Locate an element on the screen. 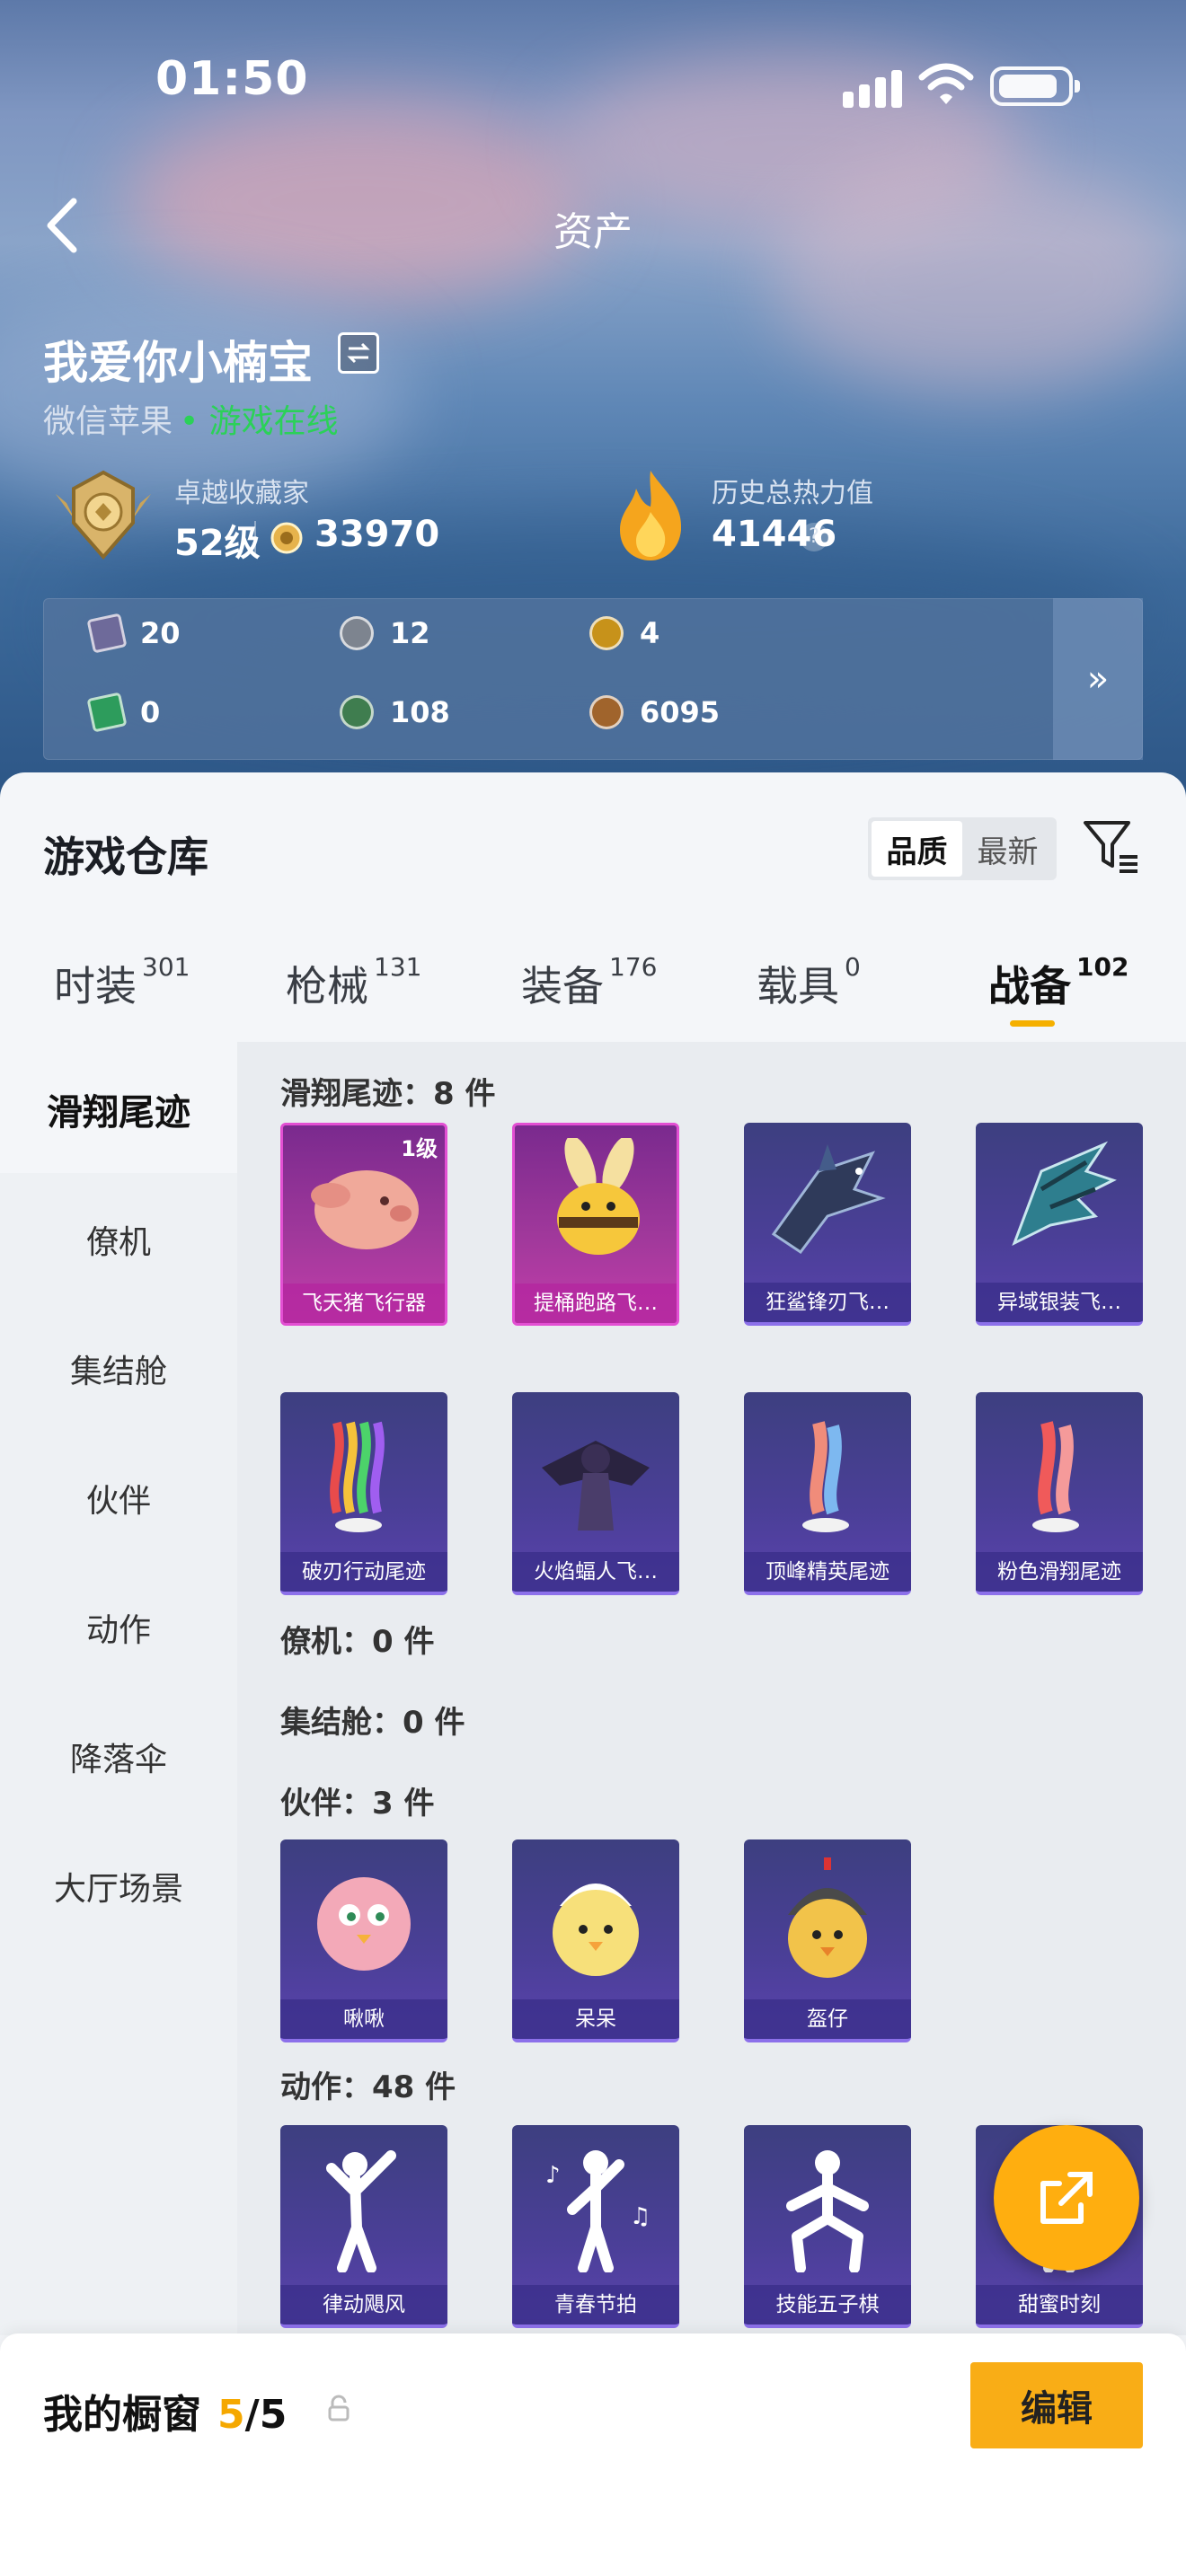 This screenshot has height=2576, width=1186. collection-points-icon is located at coordinates (286, 538).